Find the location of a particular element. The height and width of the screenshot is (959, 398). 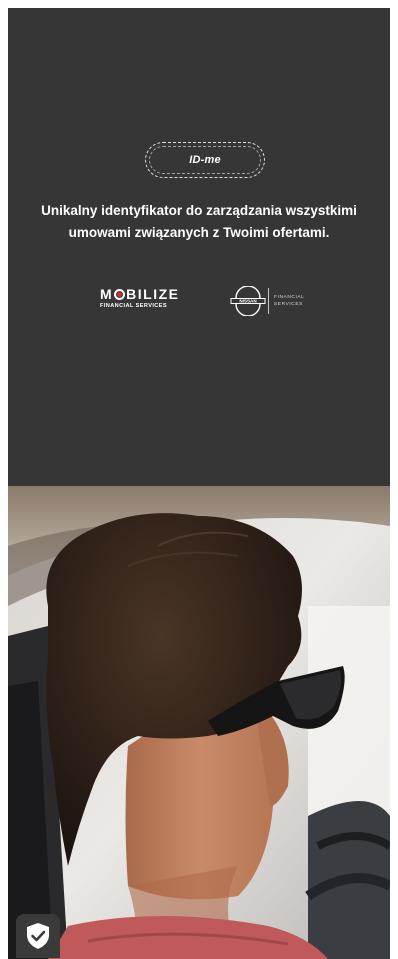

nissan-fs-line-2: SERVICES is located at coordinates (288, 304).